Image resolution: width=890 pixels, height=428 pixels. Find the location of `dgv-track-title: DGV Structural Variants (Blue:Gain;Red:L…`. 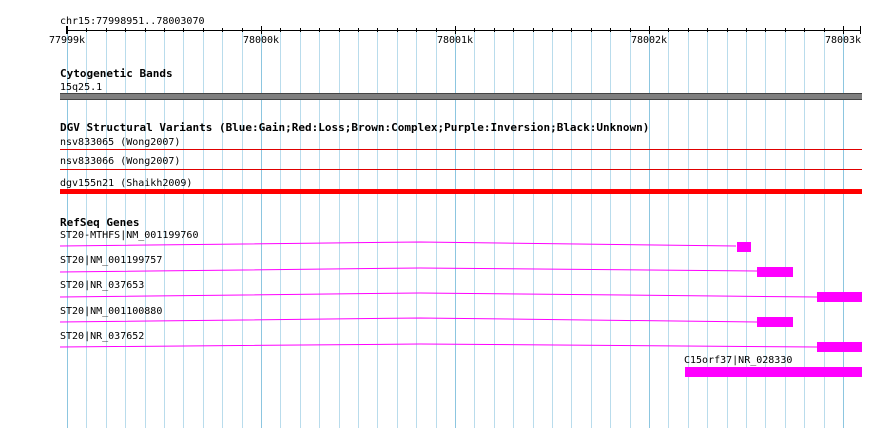

dgv-track-title: DGV Structural Variants (Blue:Gain;Red:L… is located at coordinates (355, 127).